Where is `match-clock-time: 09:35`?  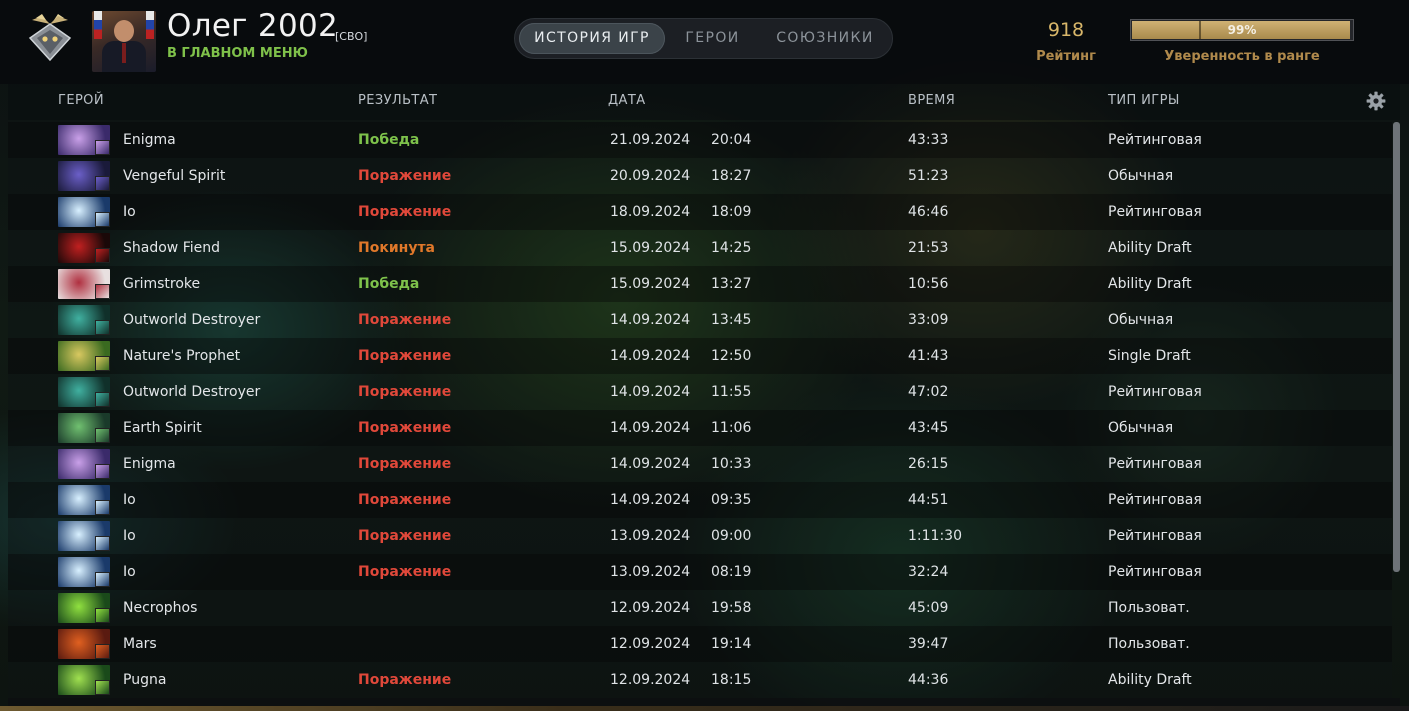 match-clock-time: 09:35 is located at coordinates (731, 500).